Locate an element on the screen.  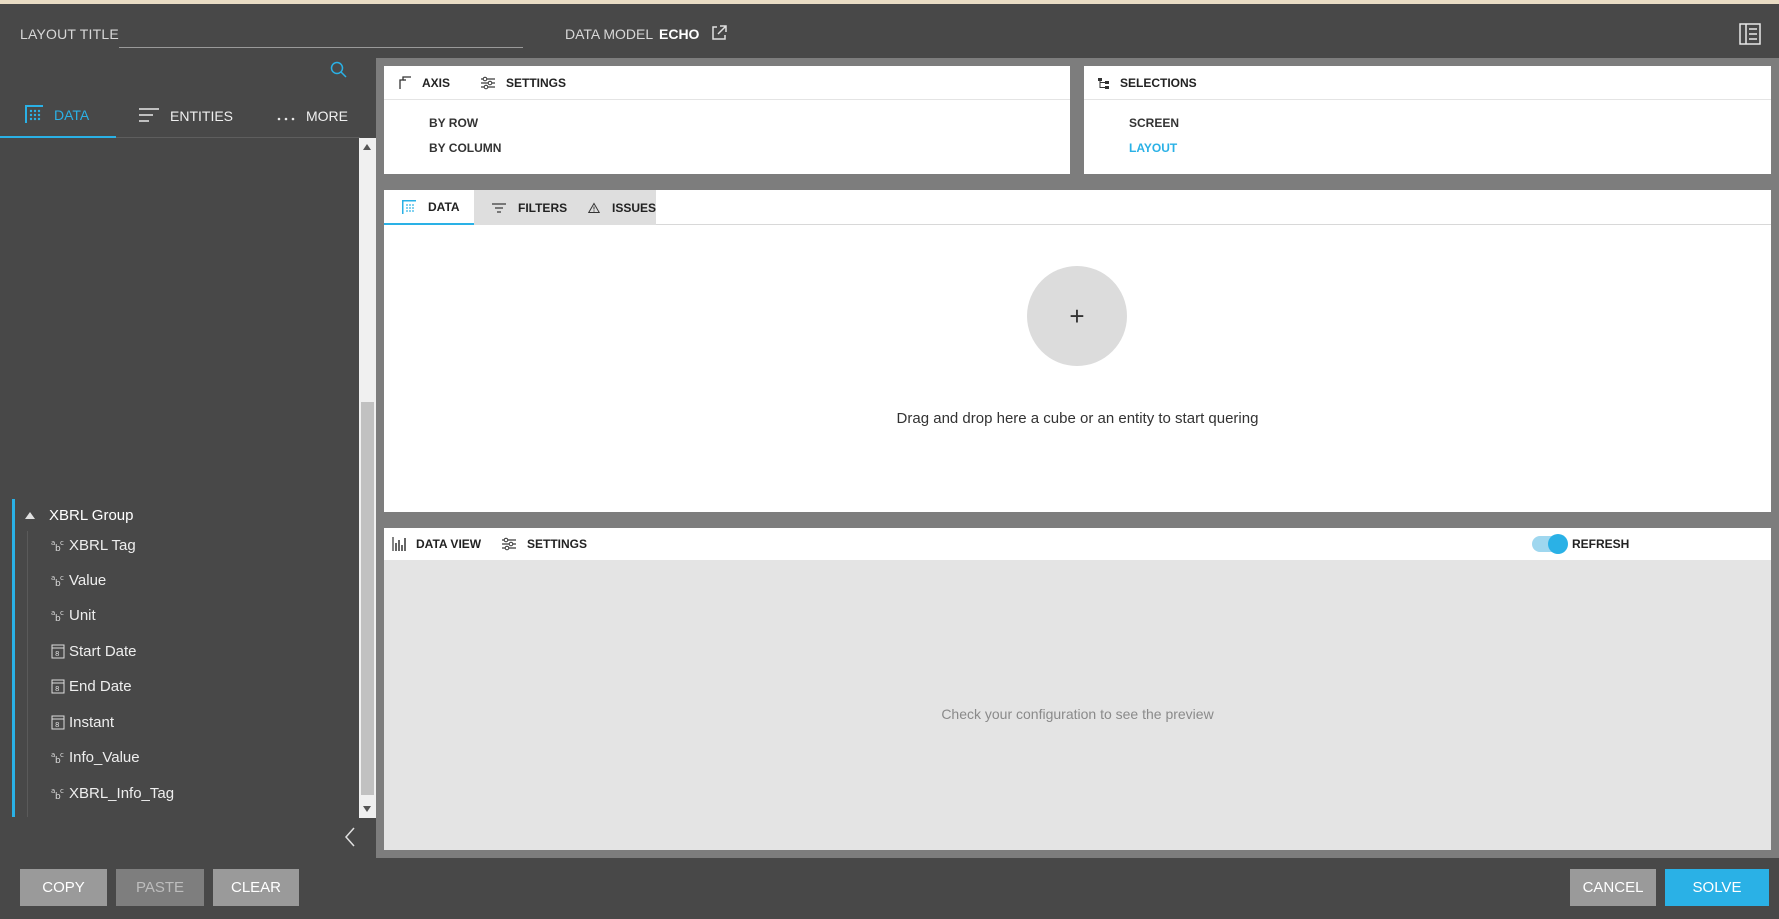
tree-group-header: XBRL Group is located at coordinates (74, 515).